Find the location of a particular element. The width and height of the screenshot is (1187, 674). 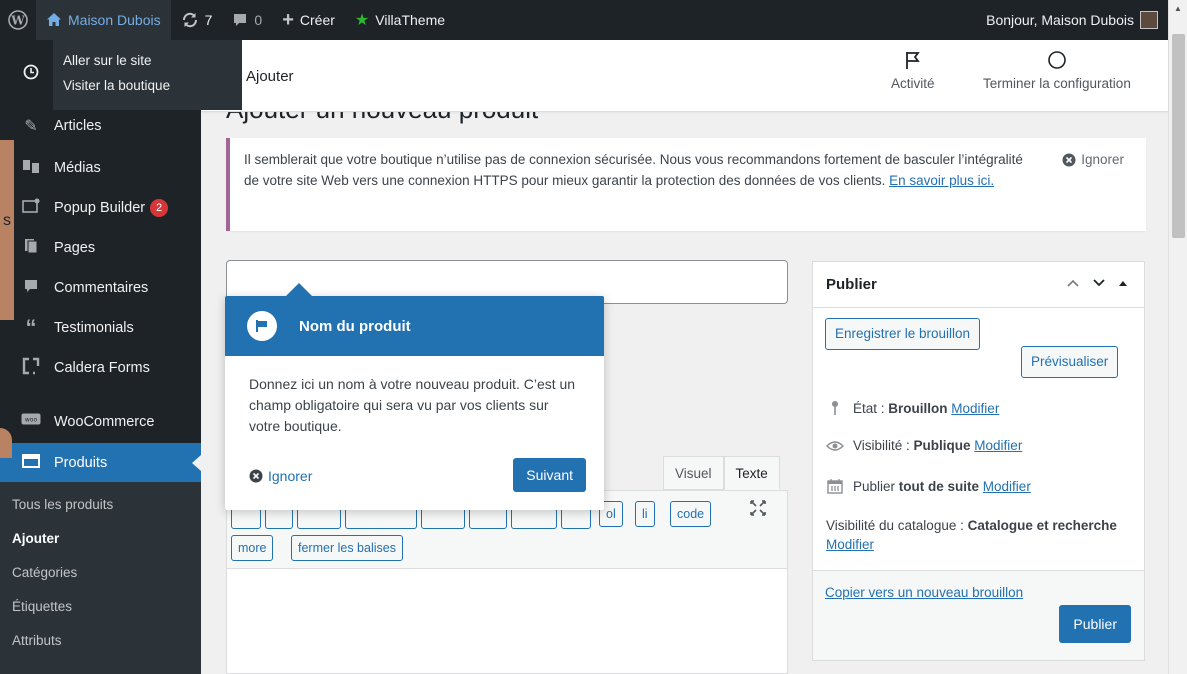

quote-icon: “ is located at coordinates (31, 327).